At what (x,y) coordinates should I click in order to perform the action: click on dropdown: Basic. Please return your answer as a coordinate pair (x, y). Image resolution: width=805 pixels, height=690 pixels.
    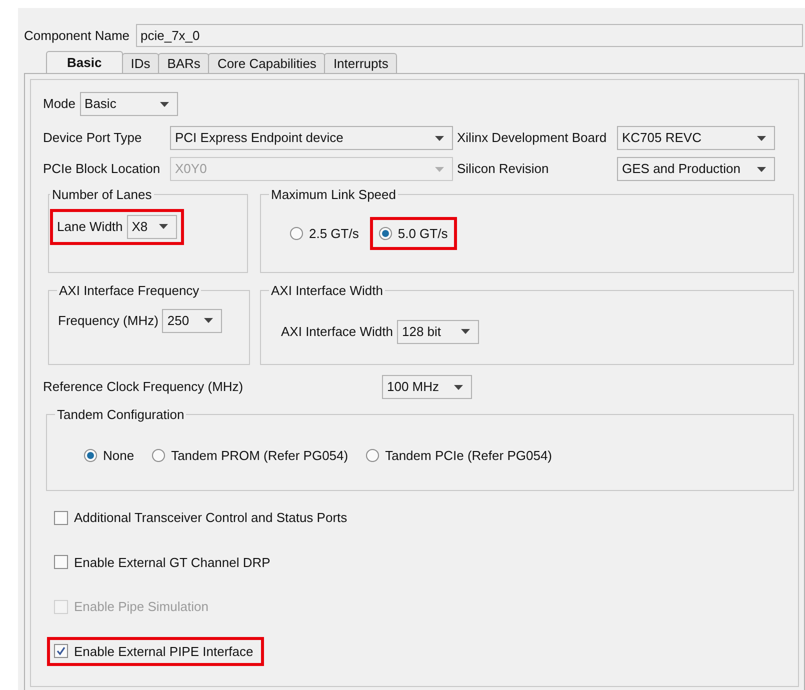
    Looking at the image, I should click on (129, 104).